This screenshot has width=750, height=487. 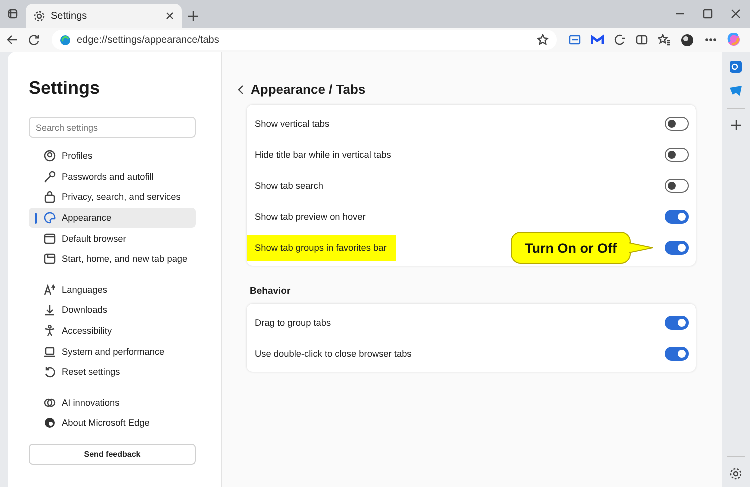 I want to click on star-icon, so click(x=543, y=40).